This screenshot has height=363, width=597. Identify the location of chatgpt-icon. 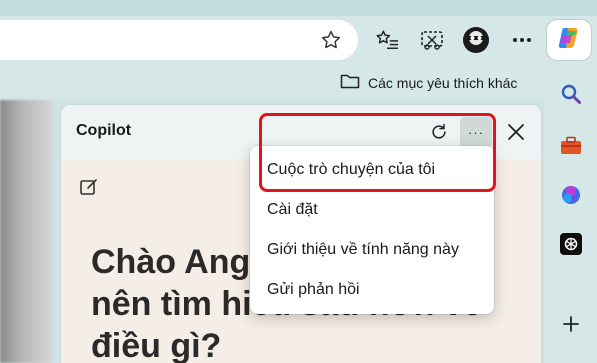
(571, 244).